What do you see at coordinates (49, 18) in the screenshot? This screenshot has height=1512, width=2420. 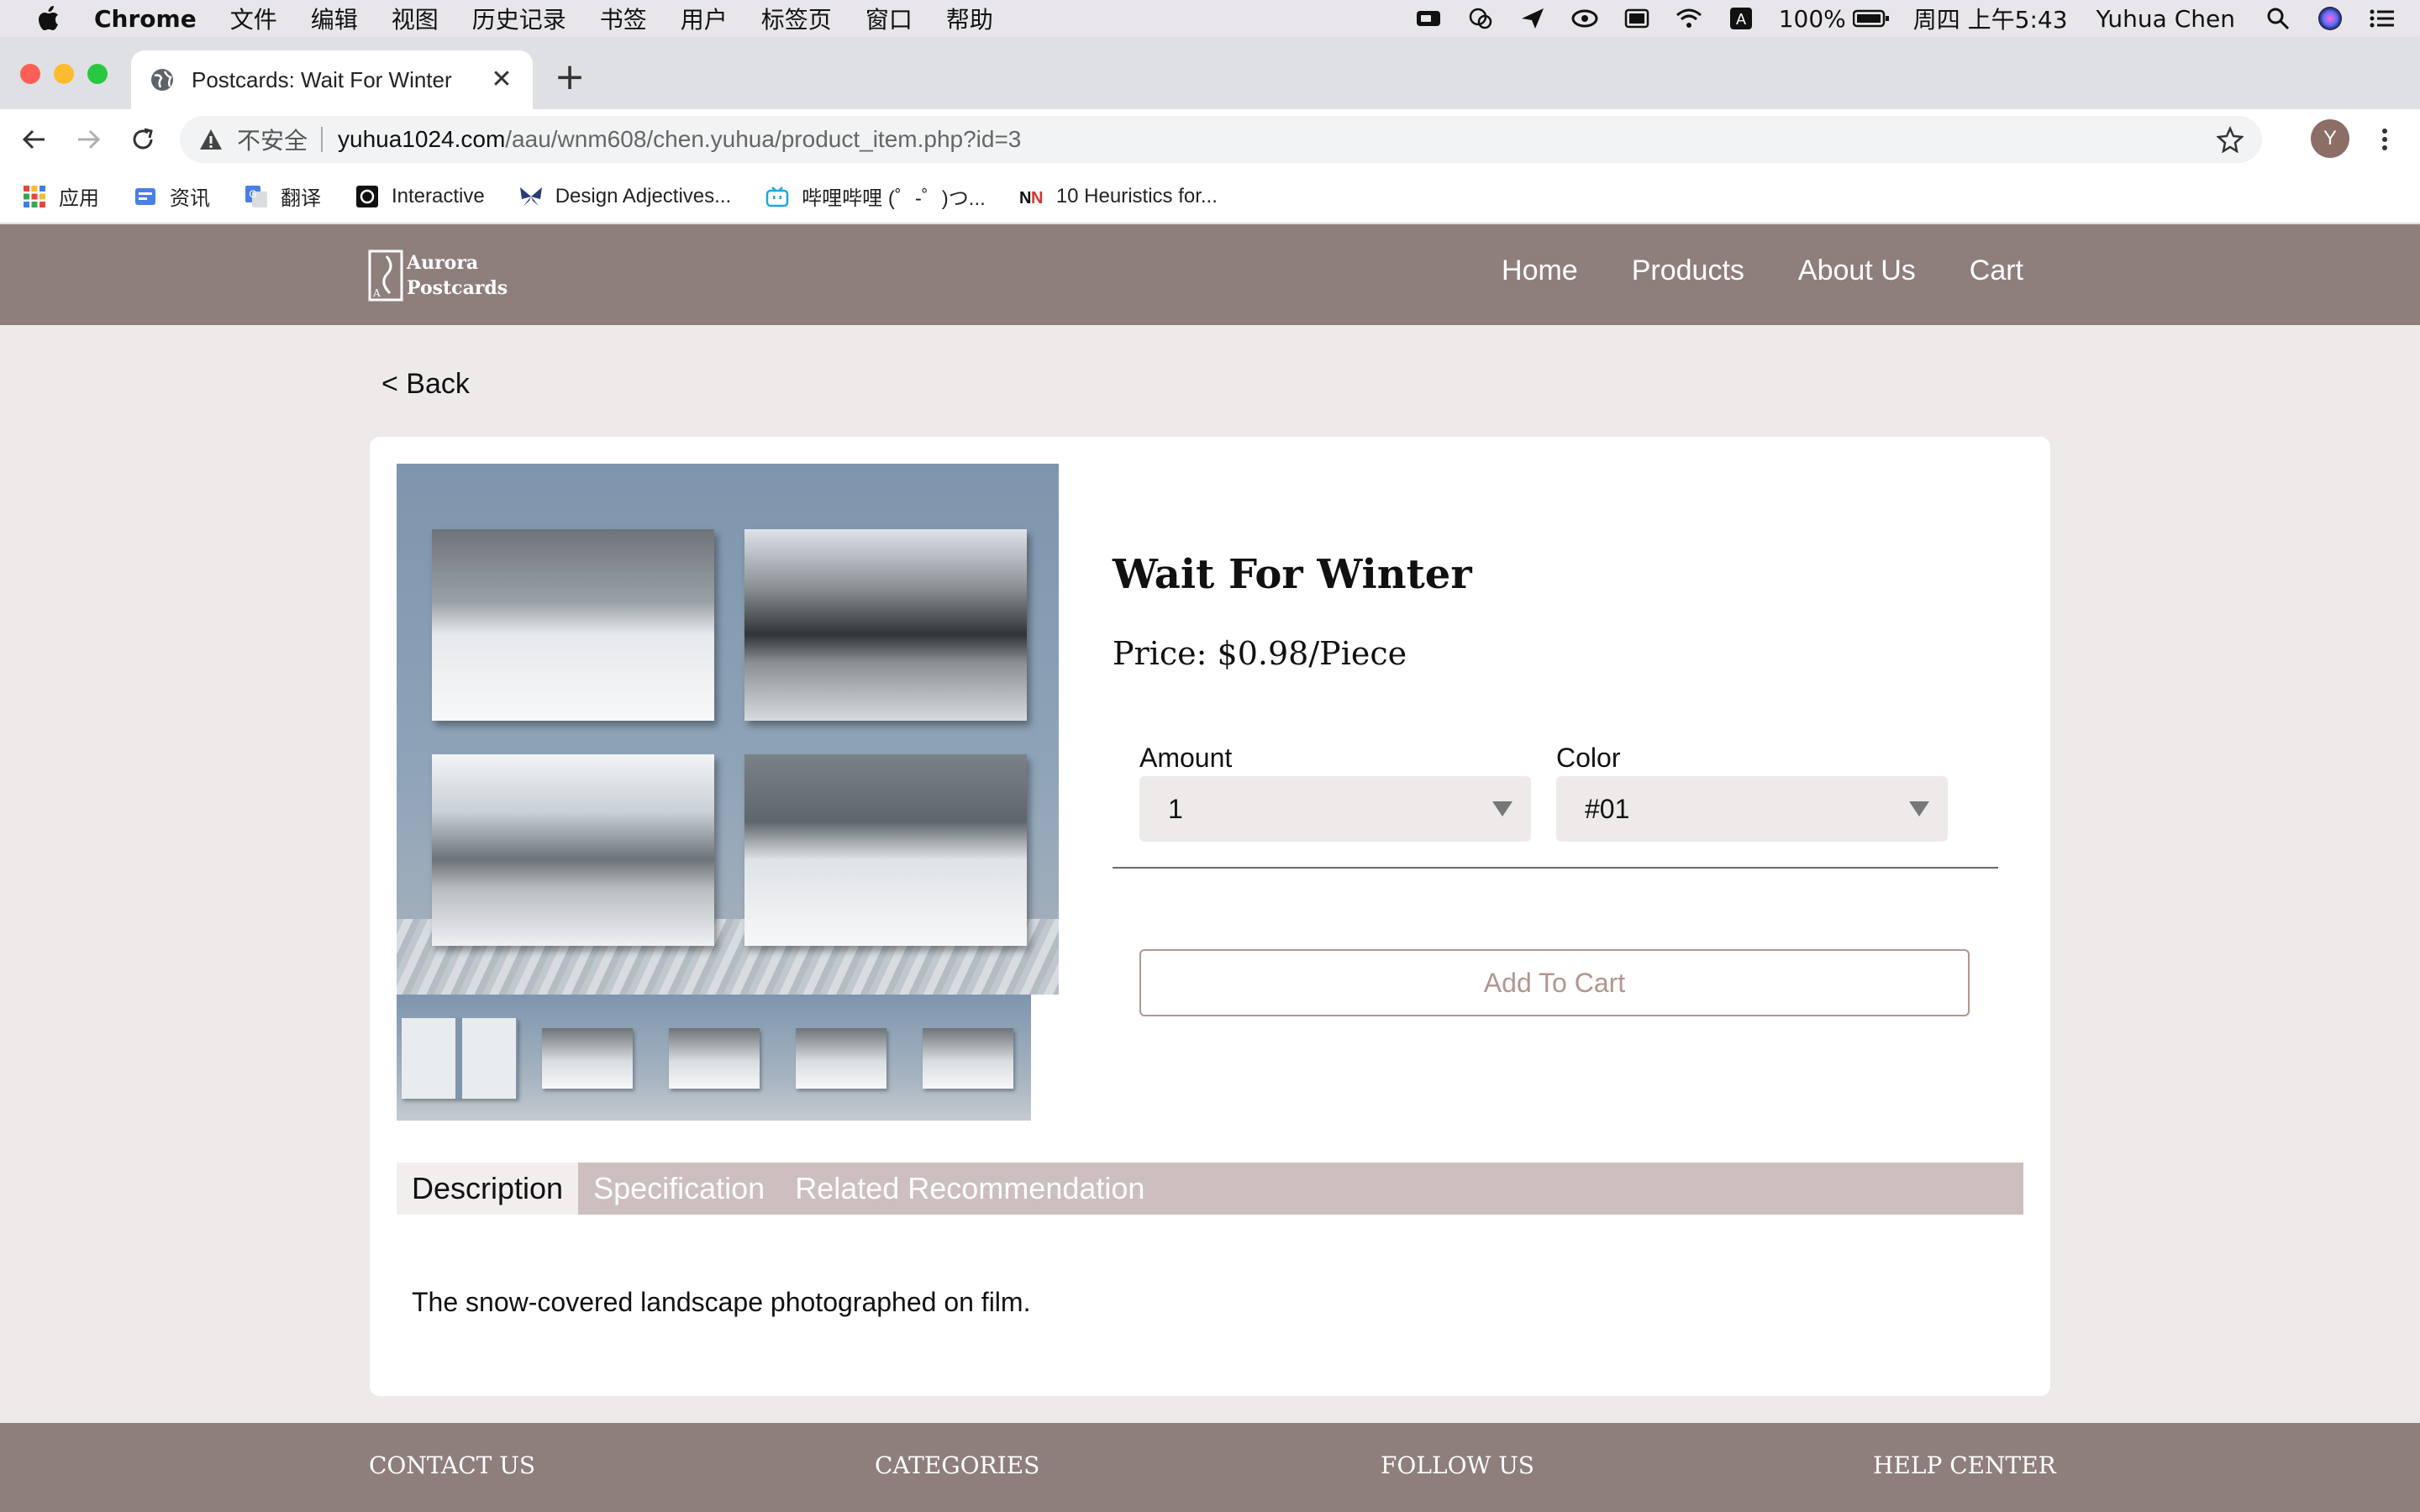 I see `apple-menu-icon` at bounding box center [49, 18].